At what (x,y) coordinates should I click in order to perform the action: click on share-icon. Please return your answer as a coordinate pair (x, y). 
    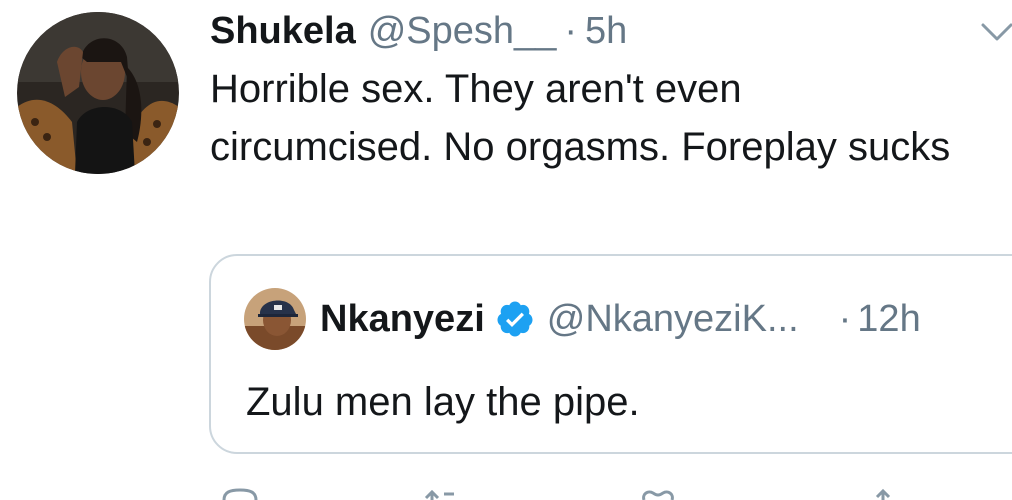
    Looking at the image, I should click on (883, 494).